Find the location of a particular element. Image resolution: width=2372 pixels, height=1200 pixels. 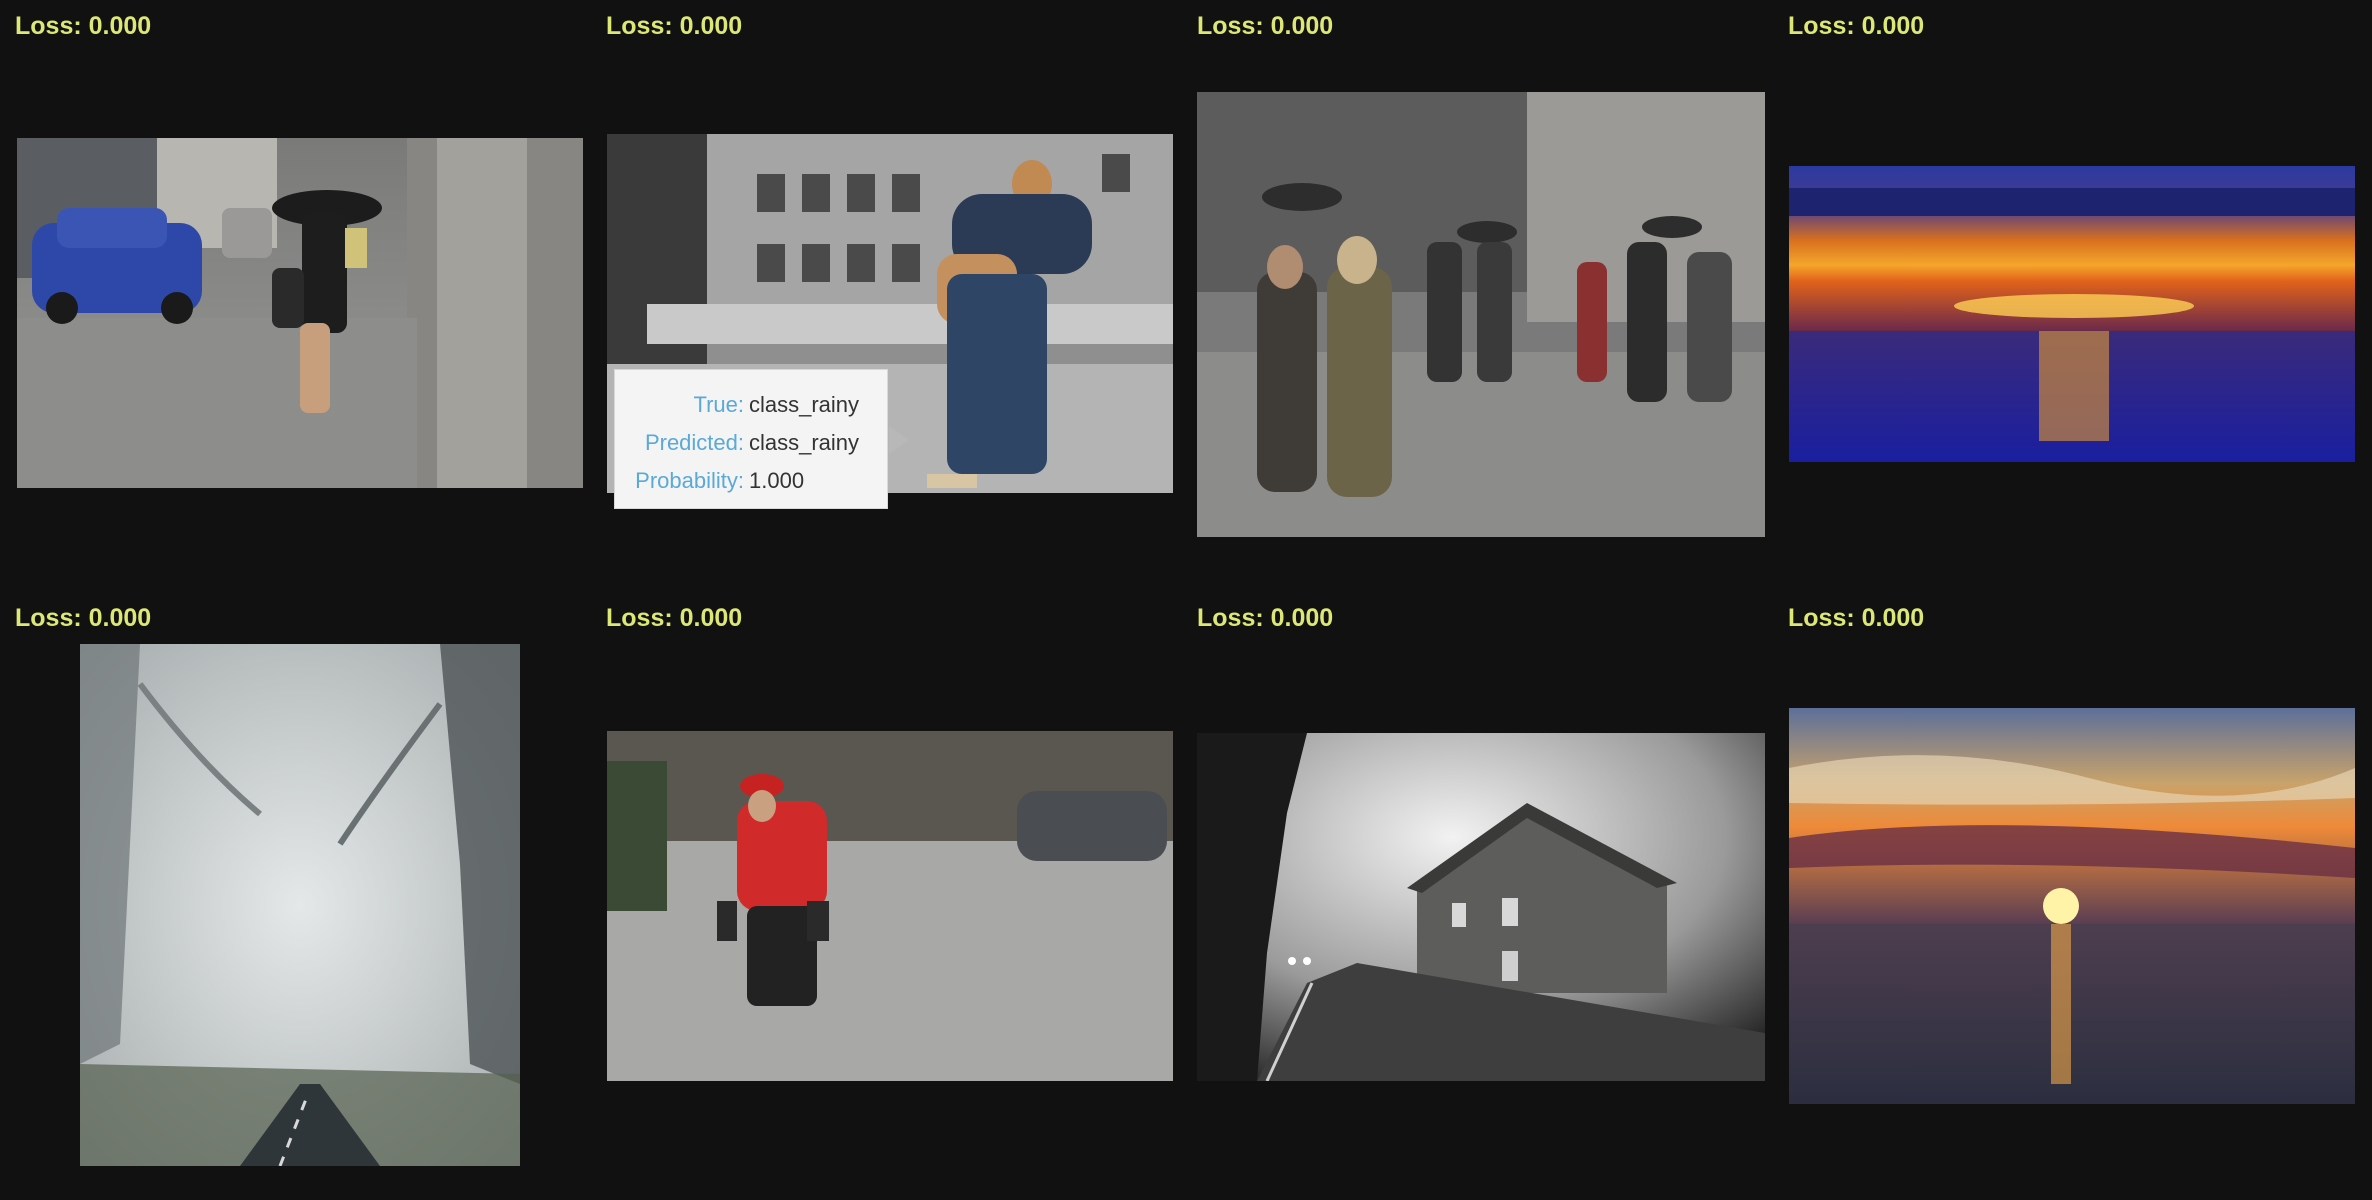

sample-image-sunset-clouds is located at coordinates (2072, 906).